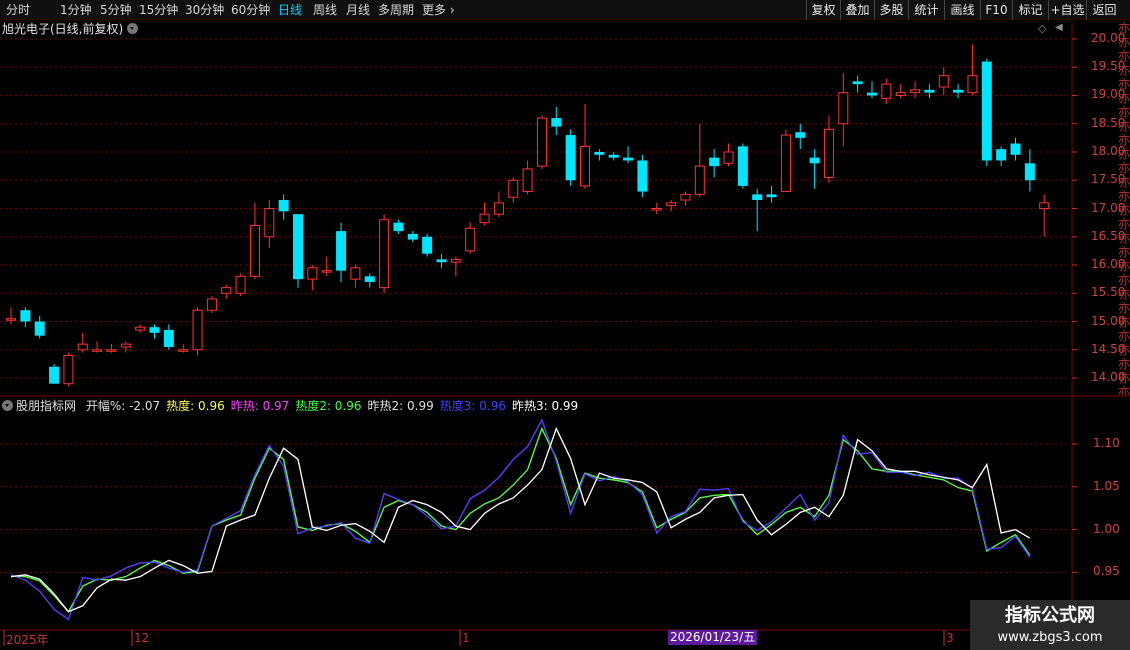 The image size is (1130, 650). I want to click on date-label: 1, so click(466, 638).